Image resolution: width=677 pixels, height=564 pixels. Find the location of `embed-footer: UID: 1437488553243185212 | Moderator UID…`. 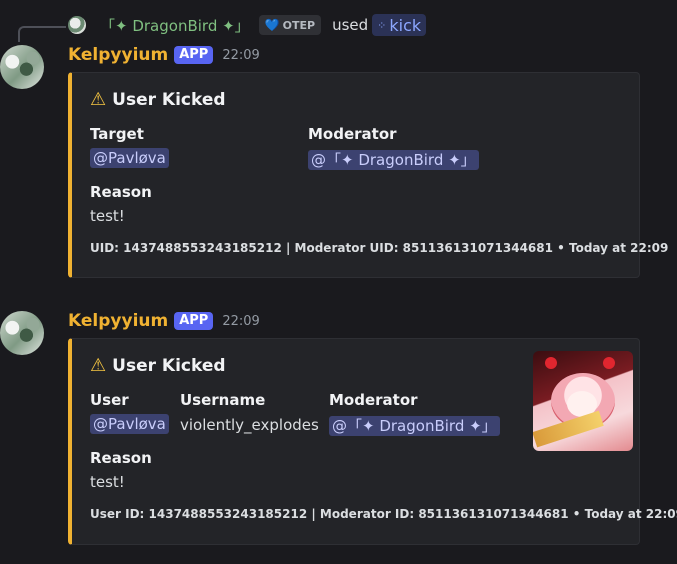

embed-footer: UID: 1437488553243185212 | Moderator UID… is located at coordinates (379, 248).